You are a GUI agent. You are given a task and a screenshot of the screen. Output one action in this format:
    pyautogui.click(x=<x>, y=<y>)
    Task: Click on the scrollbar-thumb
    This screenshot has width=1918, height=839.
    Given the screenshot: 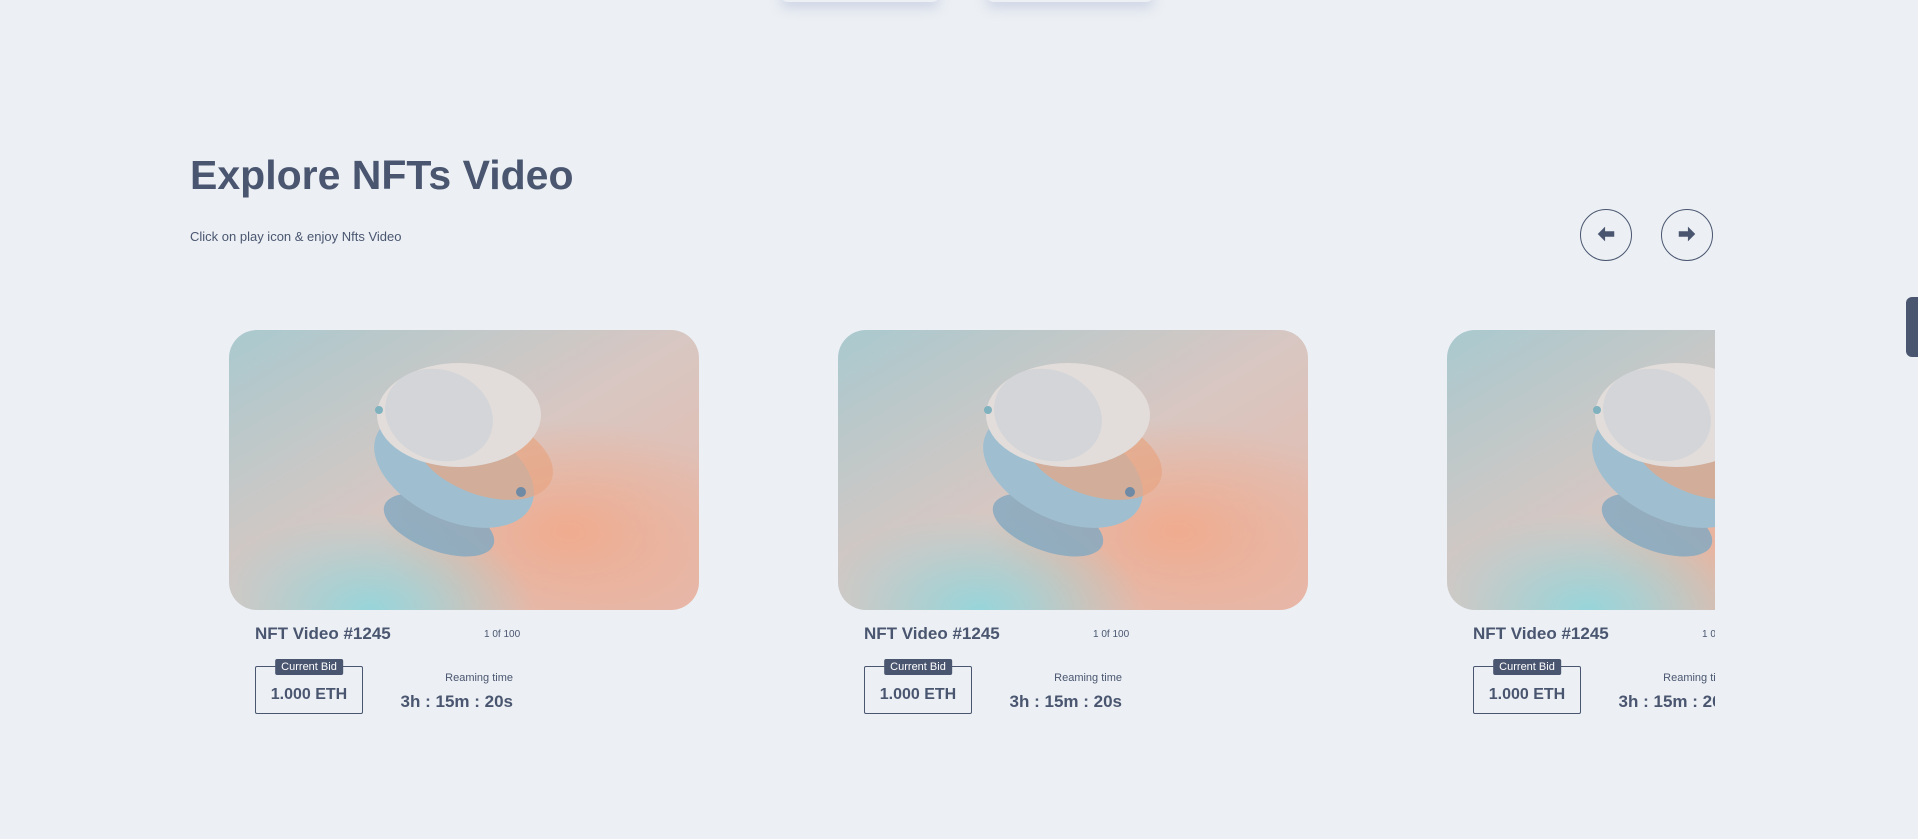 What is the action you would take?
    pyautogui.click(x=1912, y=327)
    